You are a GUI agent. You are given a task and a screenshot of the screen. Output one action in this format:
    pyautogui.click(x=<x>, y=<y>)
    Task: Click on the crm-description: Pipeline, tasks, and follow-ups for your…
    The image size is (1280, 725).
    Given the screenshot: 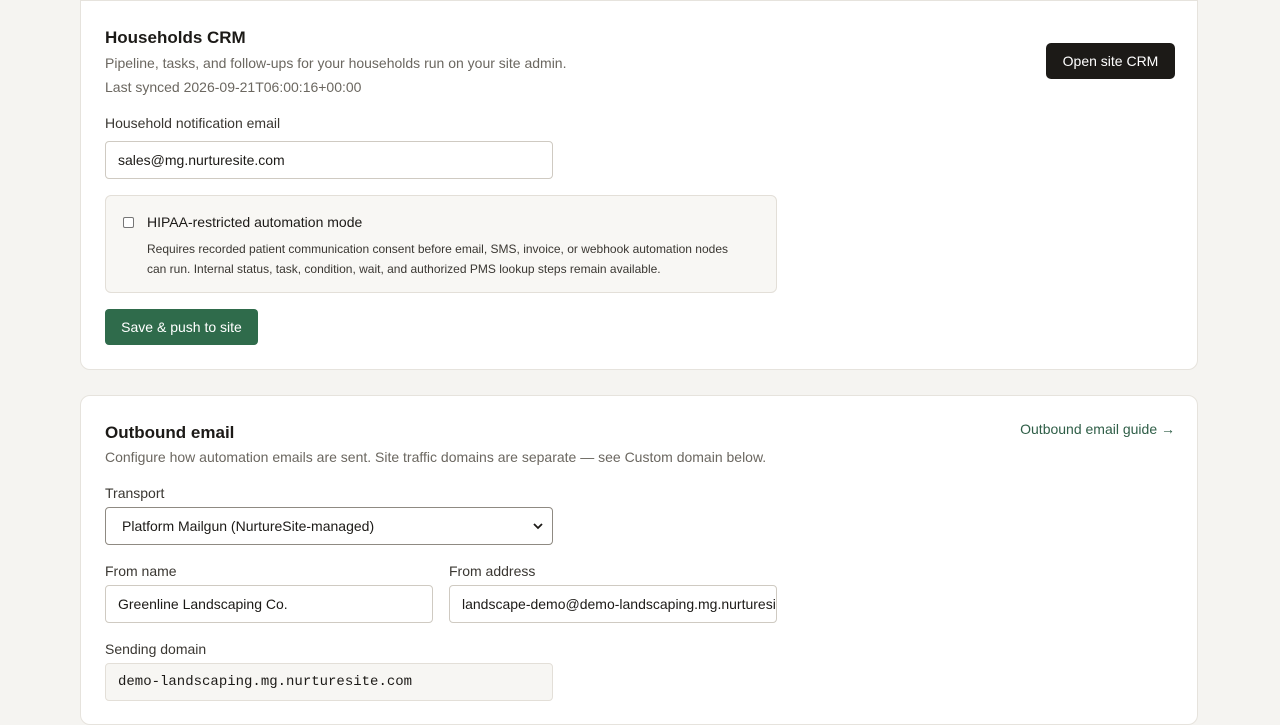 What is the action you would take?
    pyautogui.click(x=336, y=63)
    